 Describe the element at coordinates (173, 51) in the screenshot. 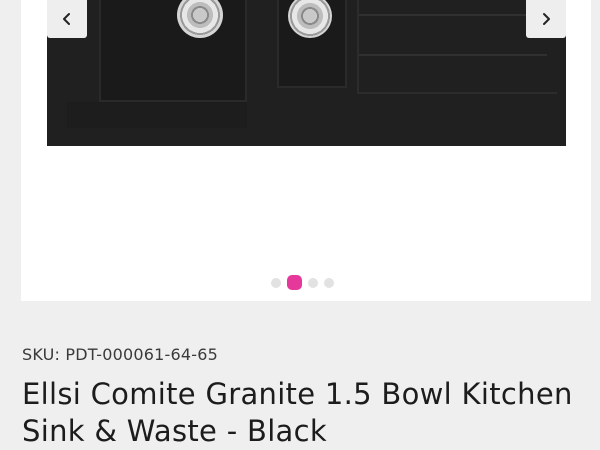

I see `main-bowl` at that location.